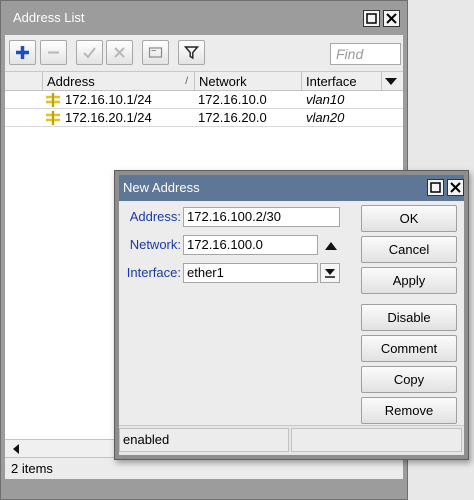 This screenshot has width=474, height=500. I want to click on cell-network: 172.16.20.0, so click(232, 117).